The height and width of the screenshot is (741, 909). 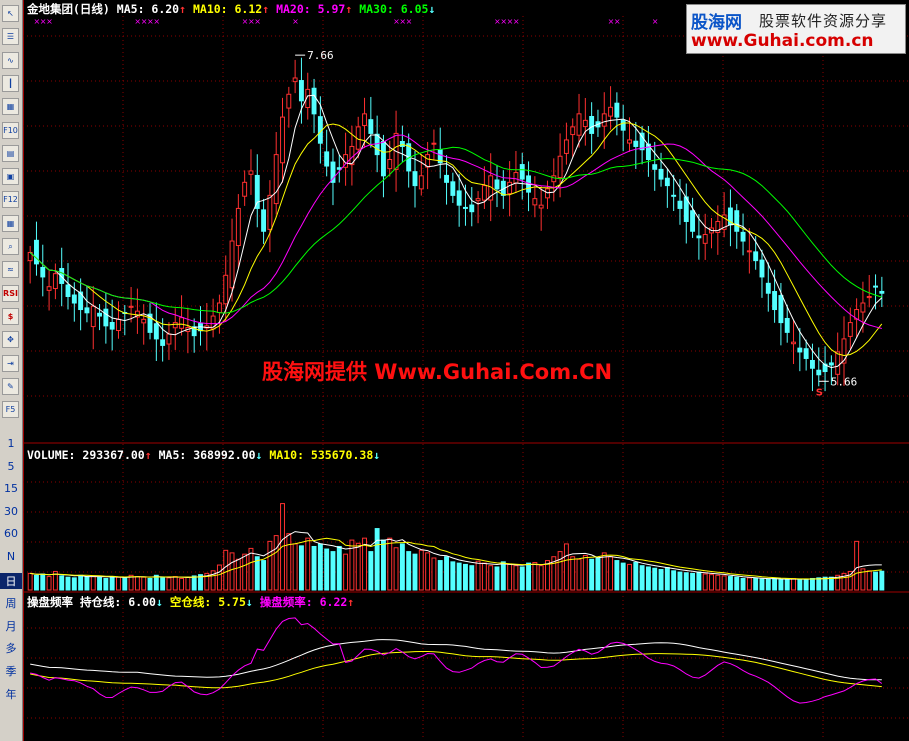 I want to click on list-icon: ☰, so click(x=10, y=37).